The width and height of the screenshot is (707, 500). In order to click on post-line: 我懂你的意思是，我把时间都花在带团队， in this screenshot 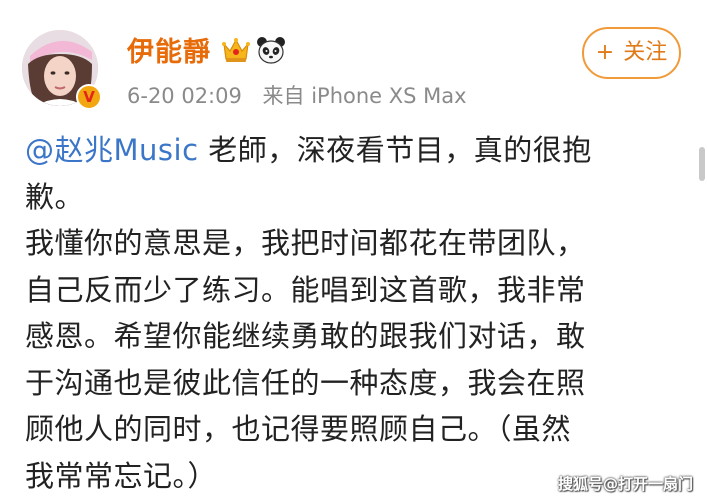, I will do `click(305, 243)`.